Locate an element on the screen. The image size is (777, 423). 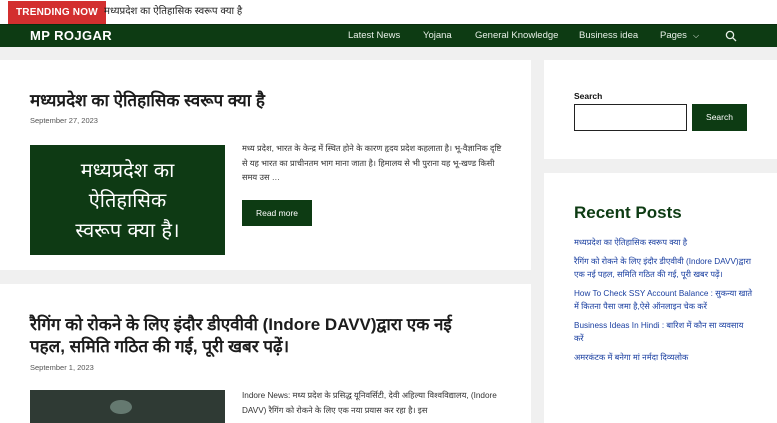
nav-latest-news: Latest News is located at coordinates (374, 36).